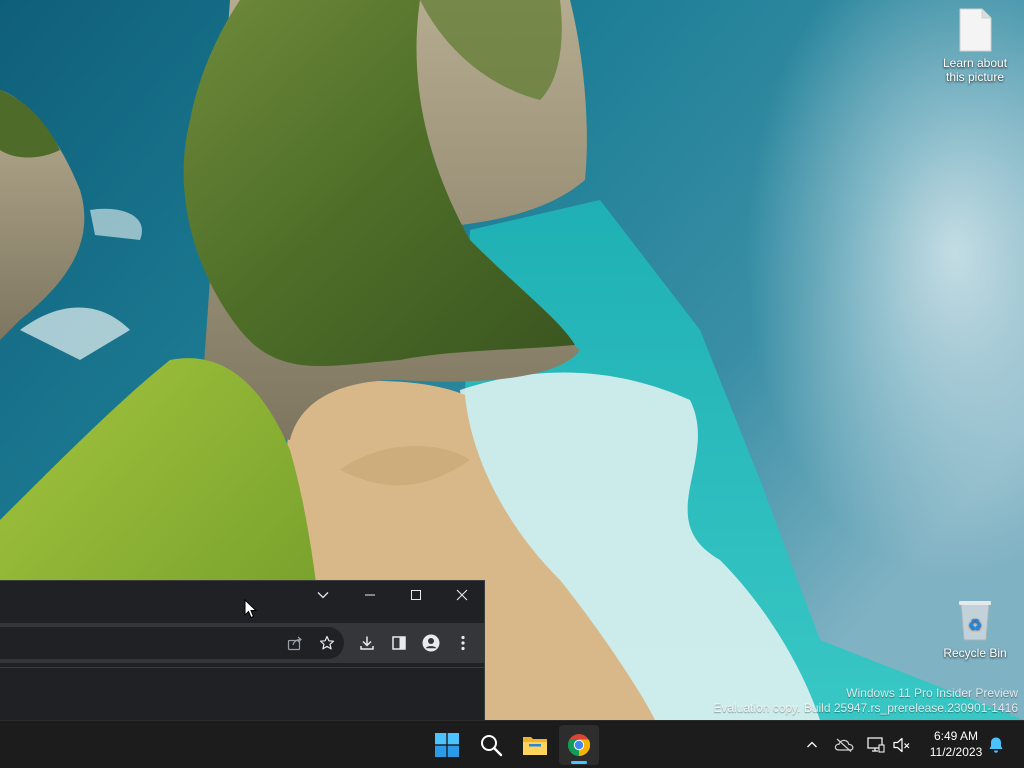  I want to click on onedrive-icon, so click(844, 745).